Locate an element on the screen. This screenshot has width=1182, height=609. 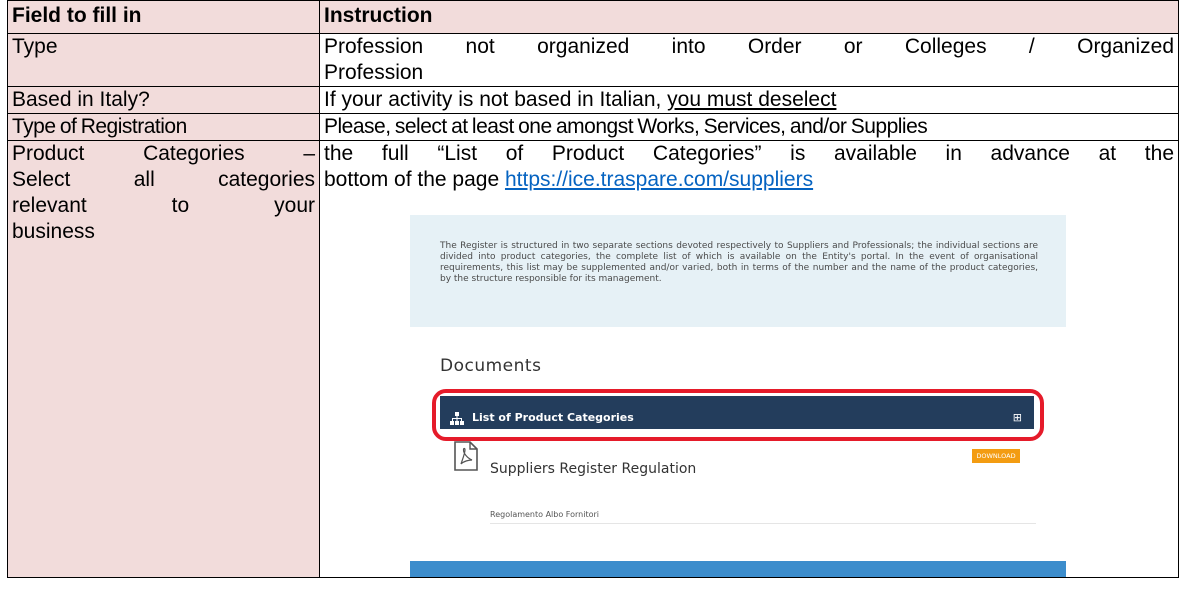
row-type-field: Type is located at coordinates (163, 60).